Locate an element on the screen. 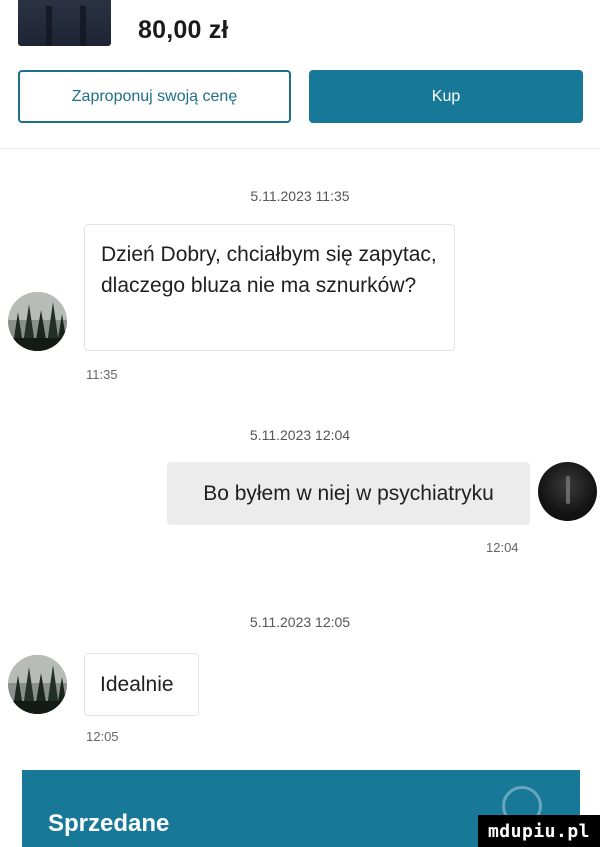 The height and width of the screenshot is (847, 600). message-time: 12:04 is located at coordinates (502, 547).